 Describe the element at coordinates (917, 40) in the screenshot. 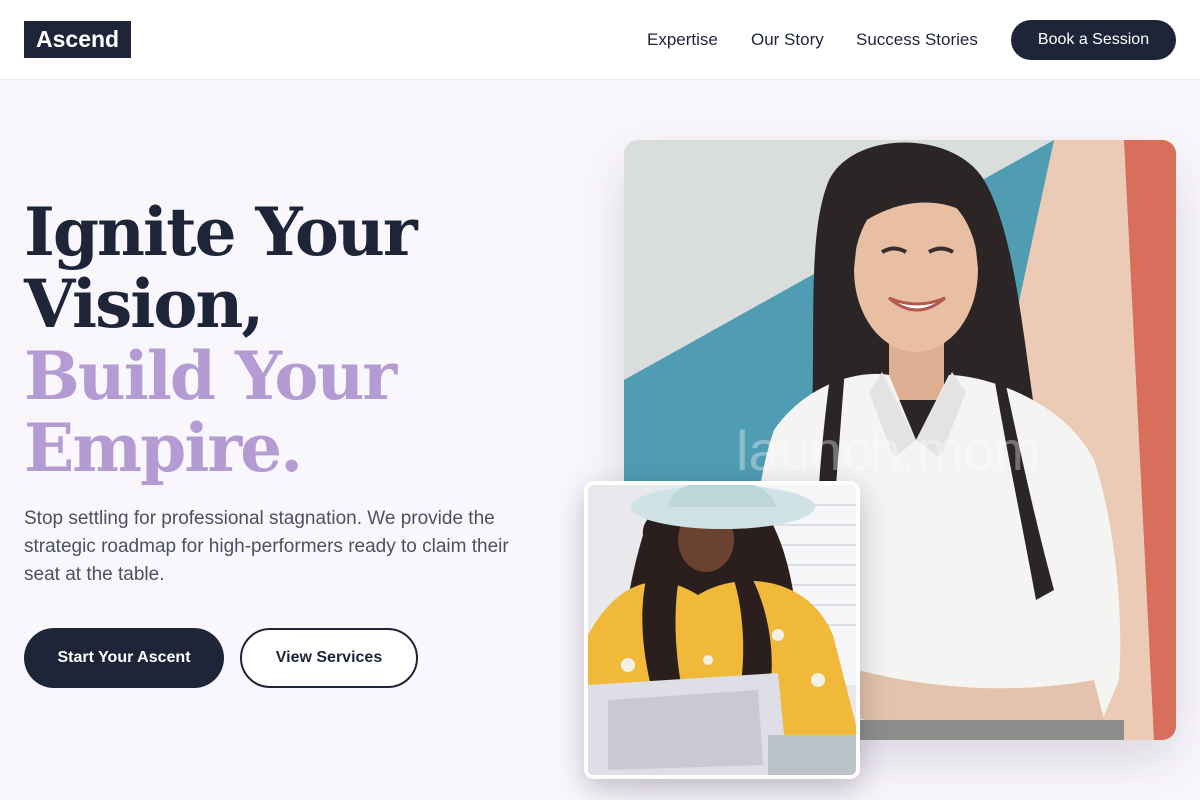

I see `nav-link-success-stories: Success Stories` at that location.